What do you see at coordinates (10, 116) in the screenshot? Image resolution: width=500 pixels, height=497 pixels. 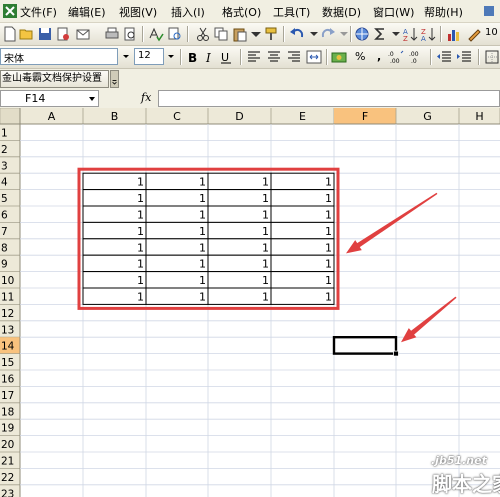 I see `select-all-corner` at bounding box center [10, 116].